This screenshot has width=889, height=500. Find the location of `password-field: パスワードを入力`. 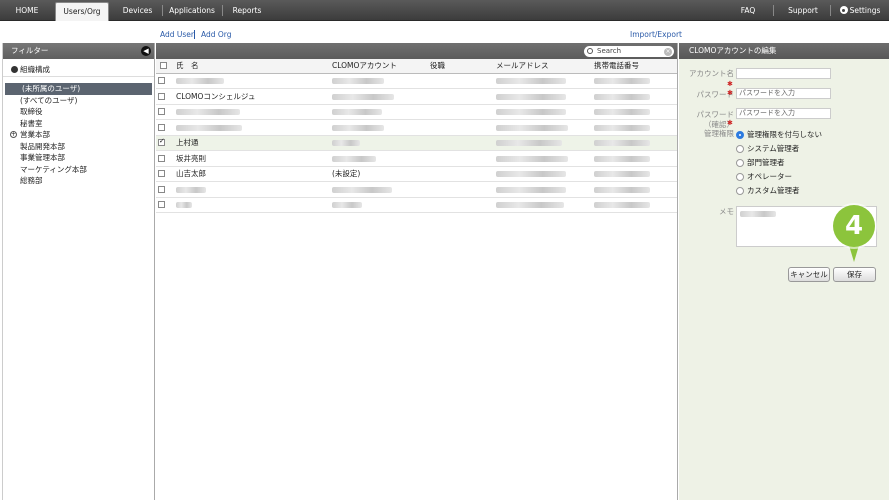

password-field: パスワードを入力 is located at coordinates (783, 93).